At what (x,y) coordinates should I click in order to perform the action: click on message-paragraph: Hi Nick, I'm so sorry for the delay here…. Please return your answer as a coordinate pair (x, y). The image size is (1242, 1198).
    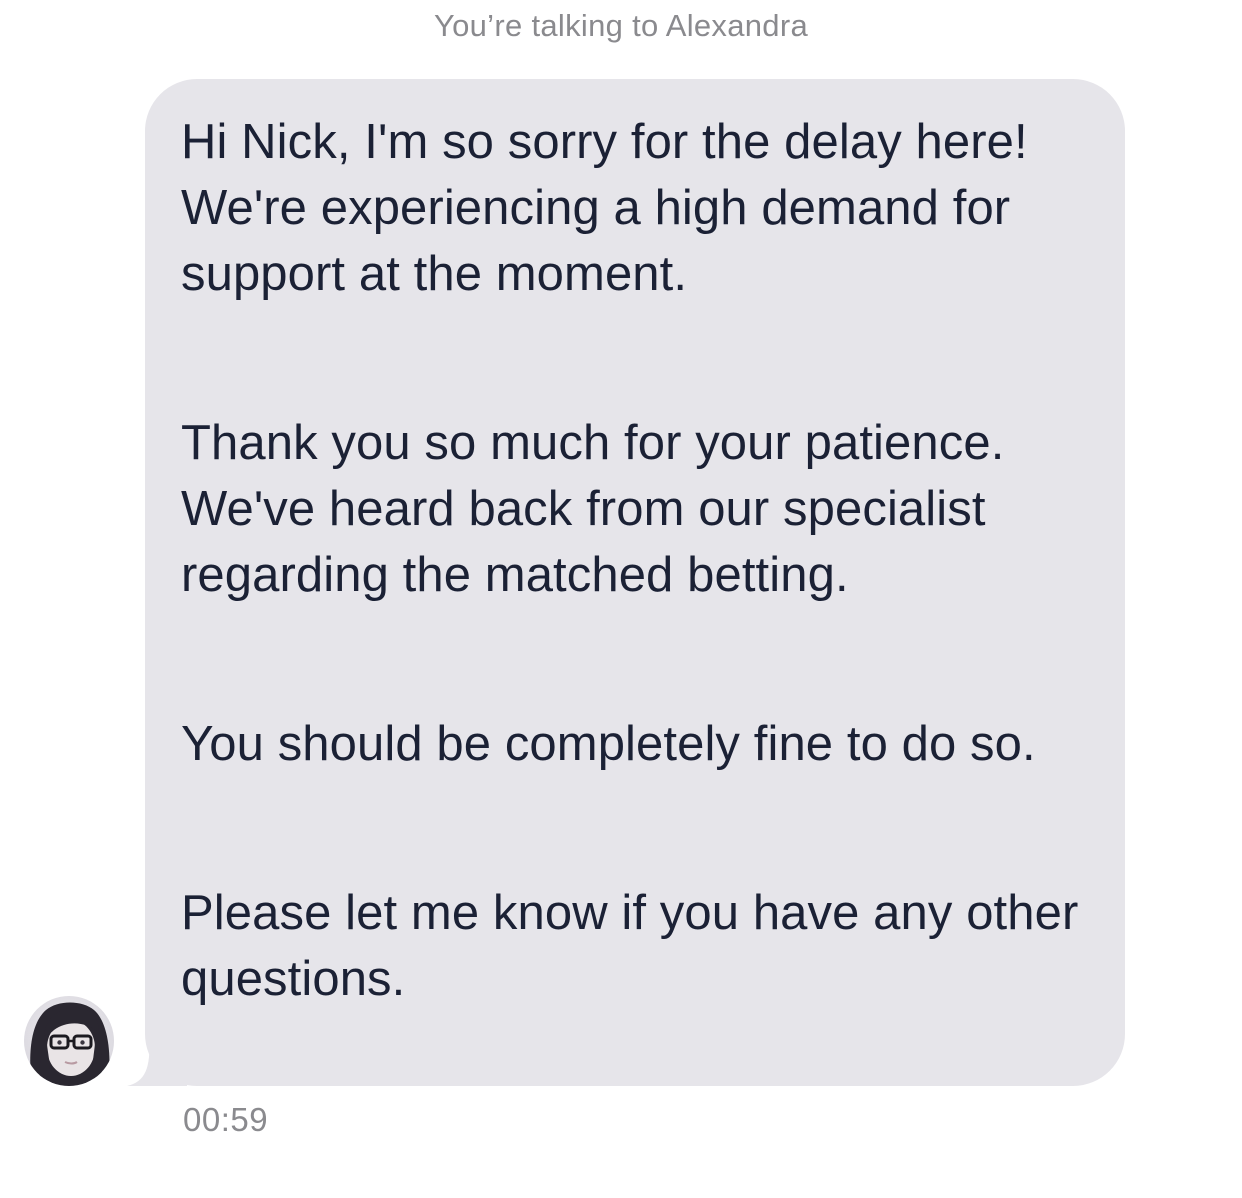
    Looking at the image, I should click on (604, 208).